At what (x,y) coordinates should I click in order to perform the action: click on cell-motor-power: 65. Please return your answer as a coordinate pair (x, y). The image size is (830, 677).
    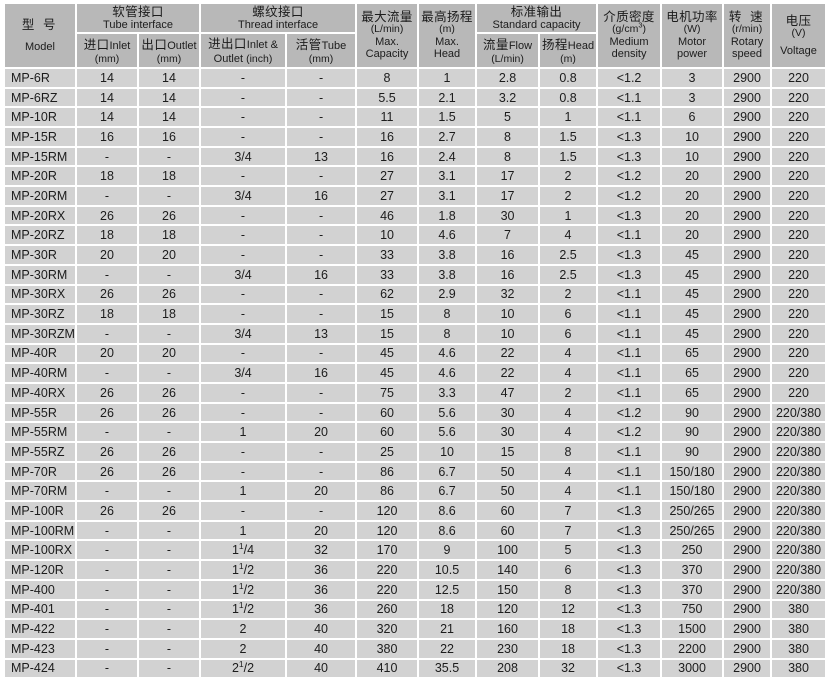
    Looking at the image, I should click on (693, 374).